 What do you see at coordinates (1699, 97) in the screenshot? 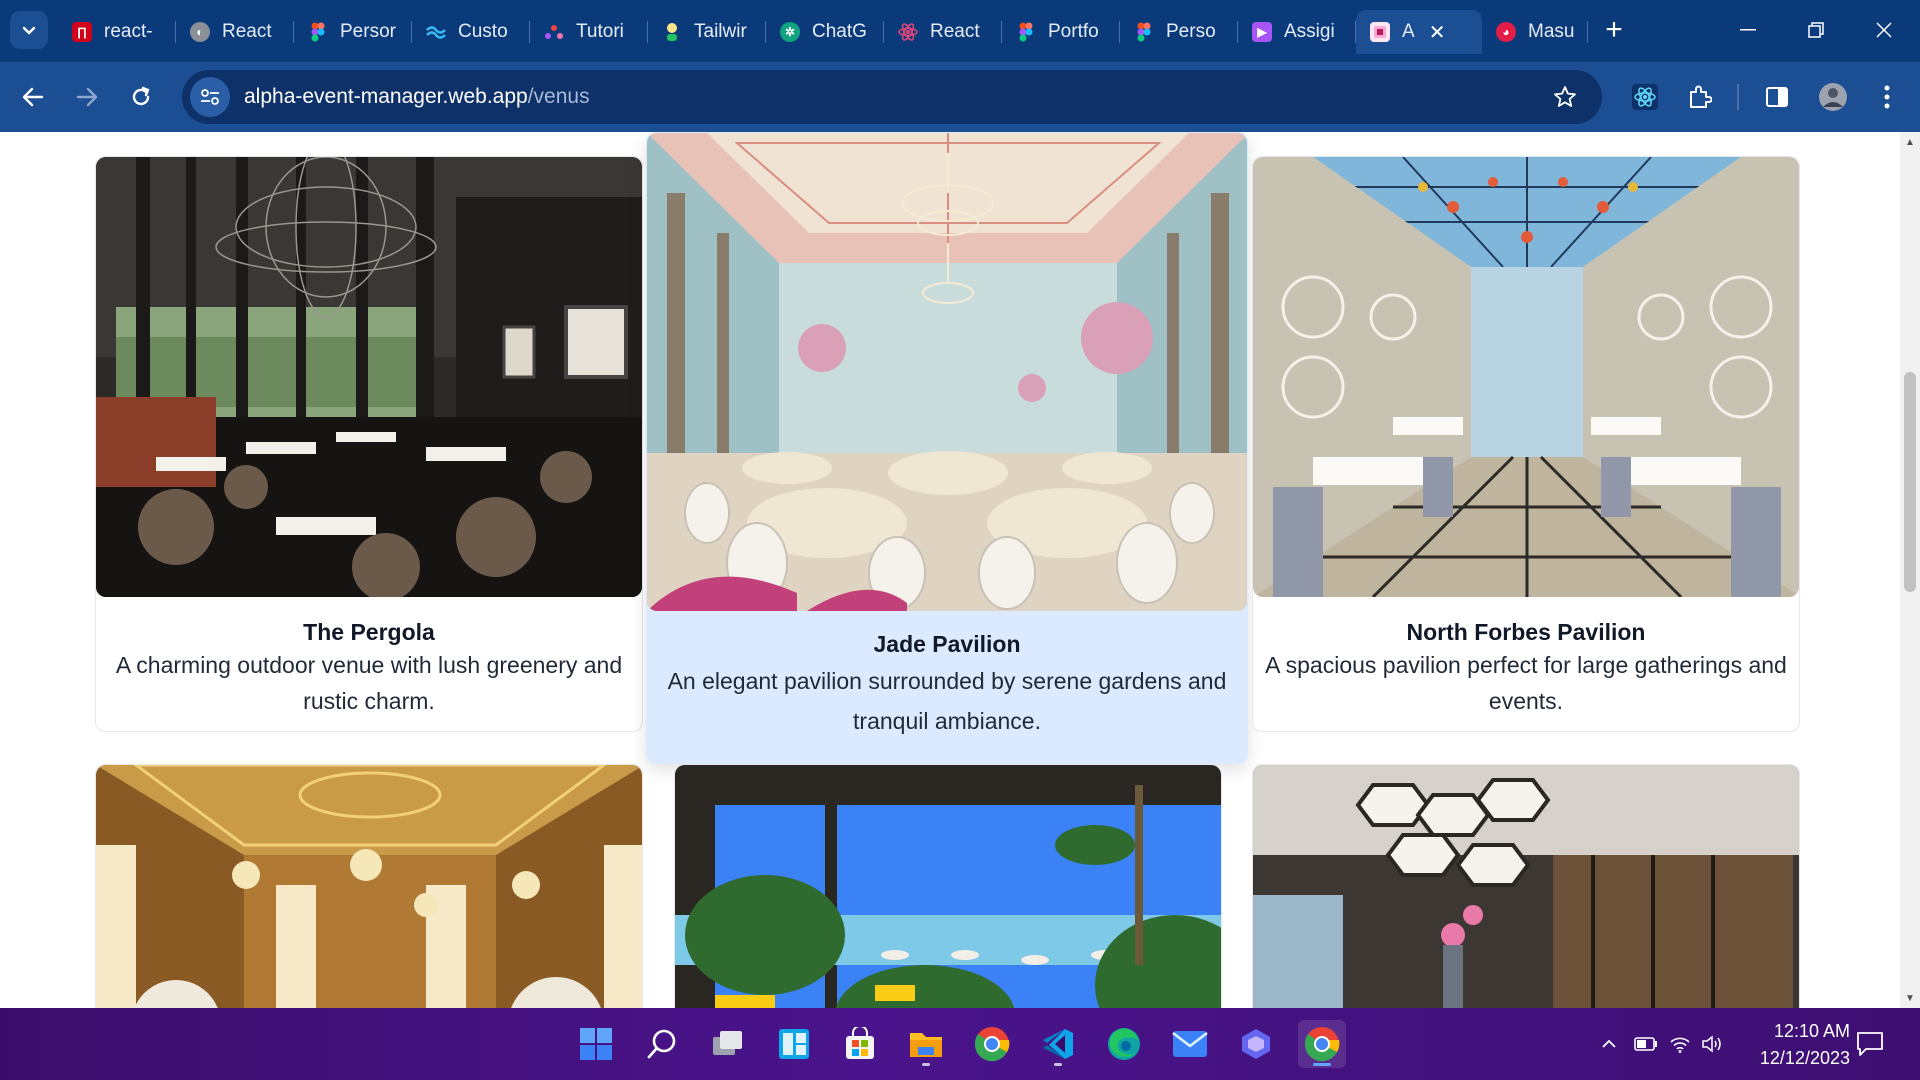
I see `extensions-puzzle-icon` at bounding box center [1699, 97].